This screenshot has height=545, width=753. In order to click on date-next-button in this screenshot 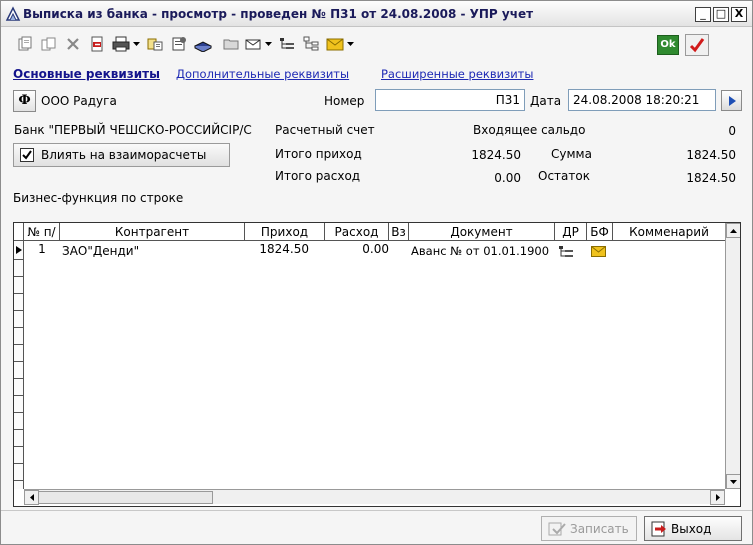, I will do `click(731, 100)`.